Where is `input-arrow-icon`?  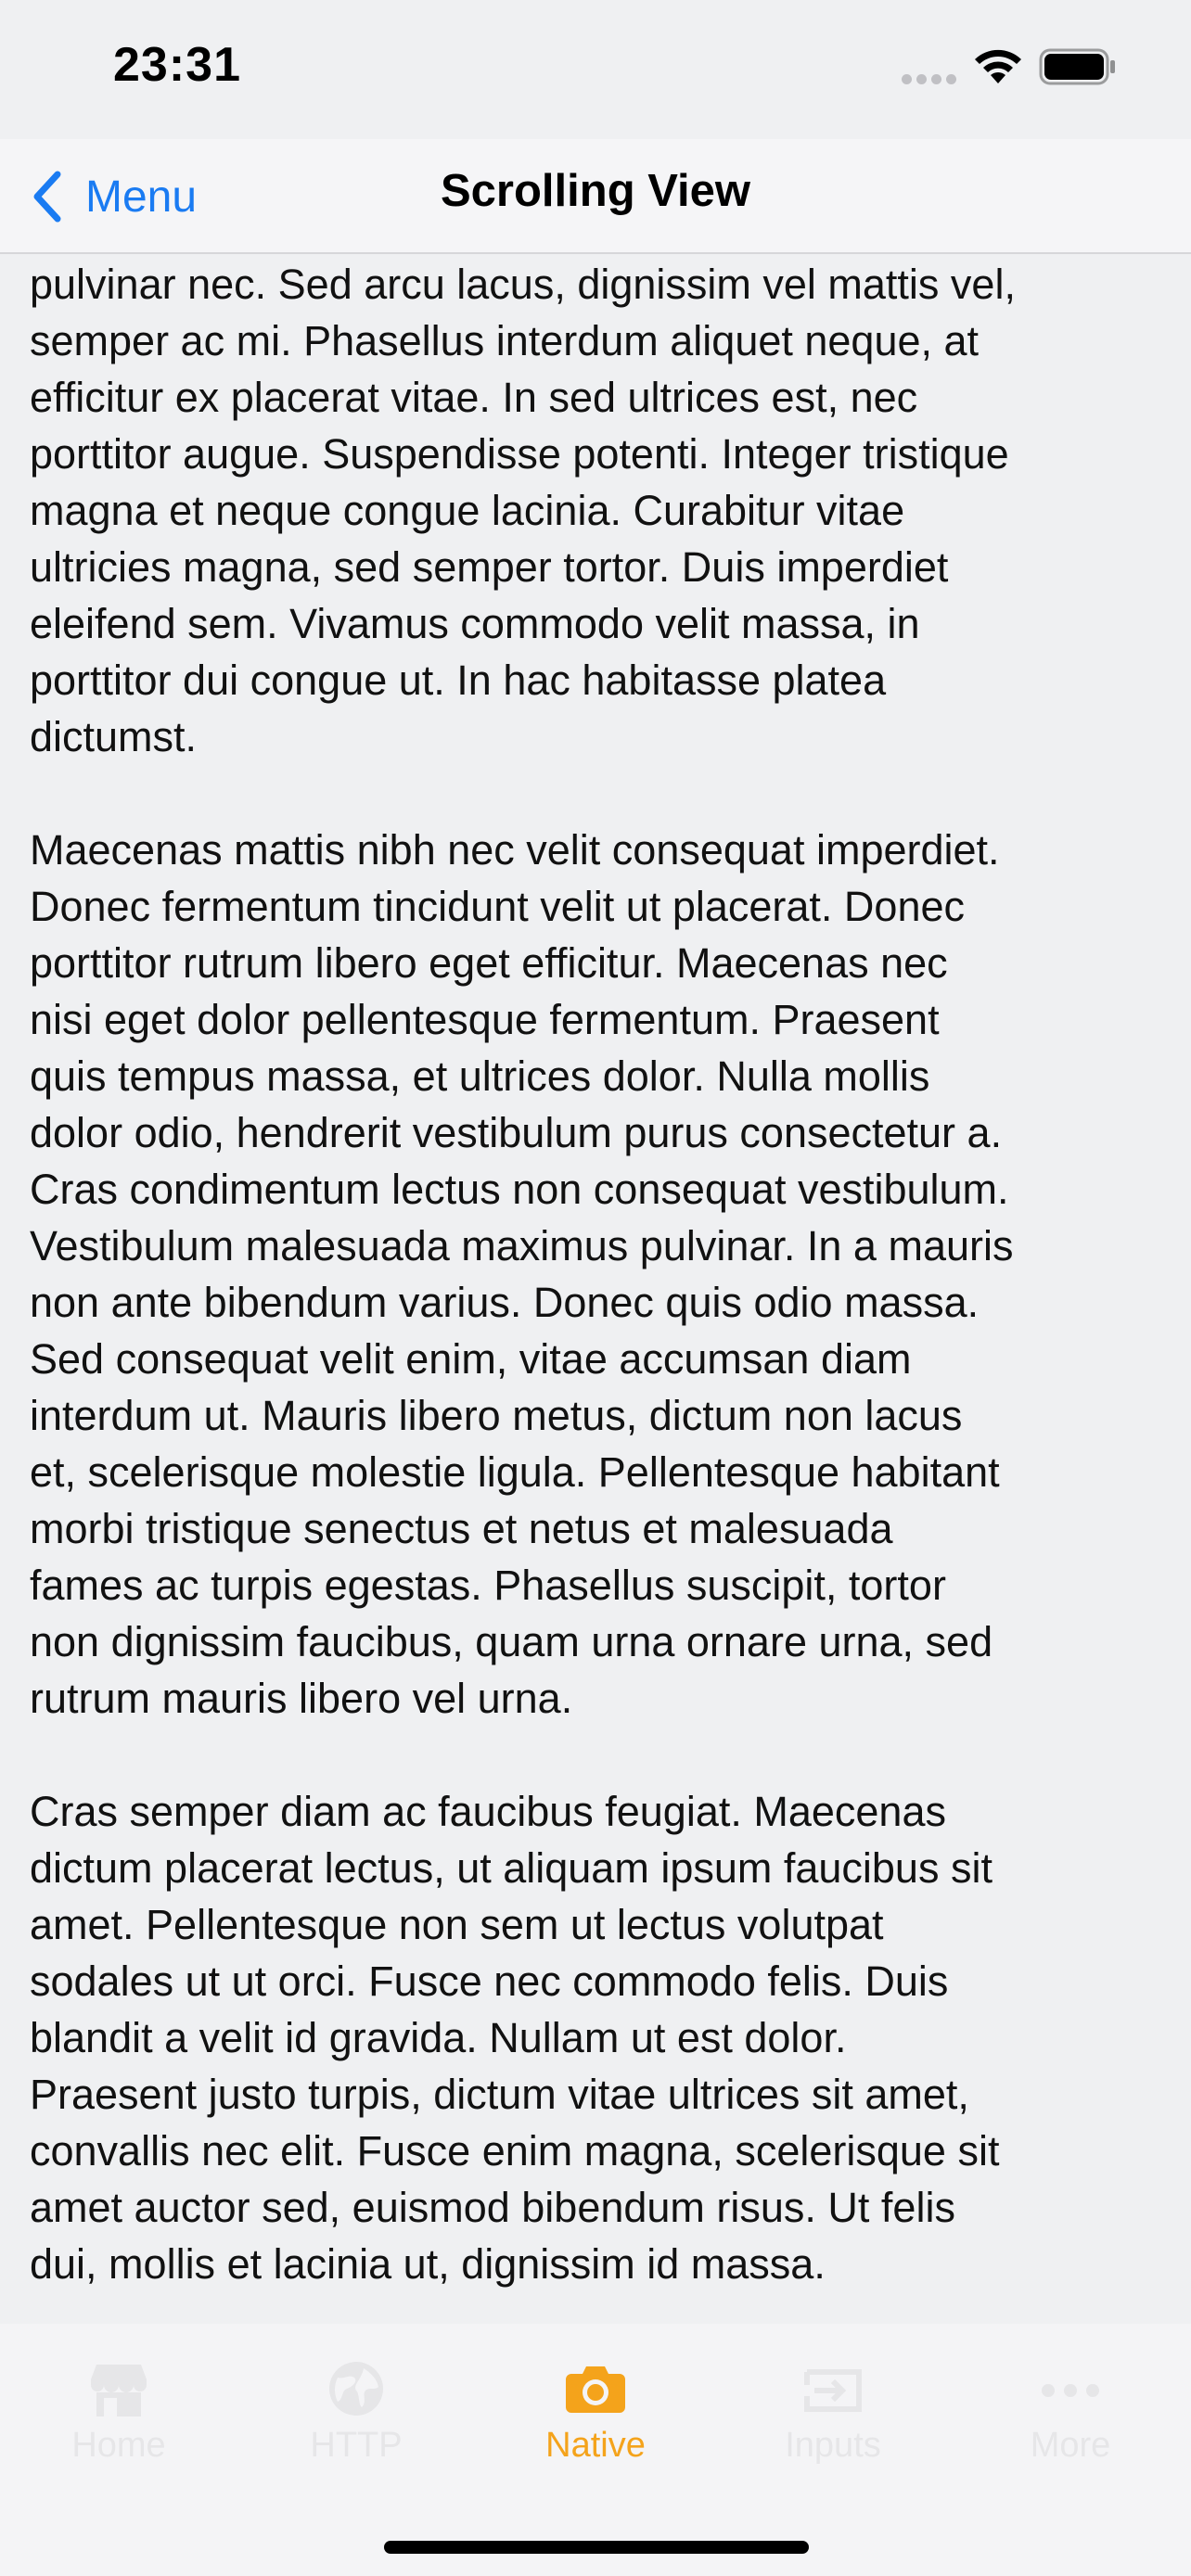 input-arrow-icon is located at coordinates (833, 2391).